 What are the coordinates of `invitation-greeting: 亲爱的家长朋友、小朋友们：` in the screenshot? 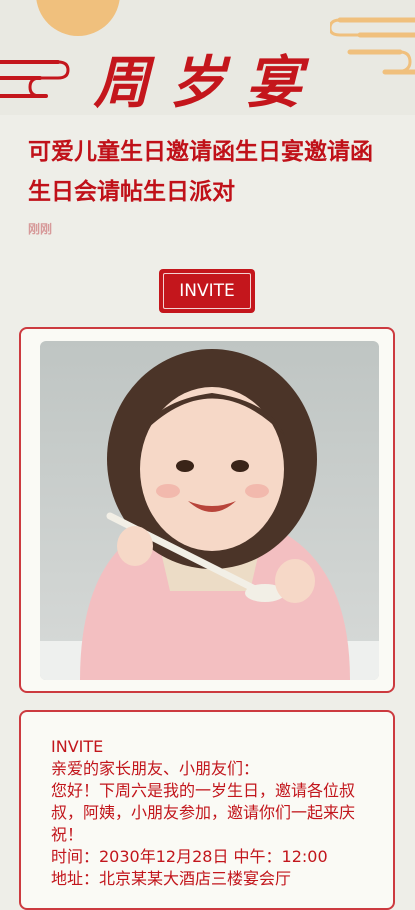 It's located at (155, 768).